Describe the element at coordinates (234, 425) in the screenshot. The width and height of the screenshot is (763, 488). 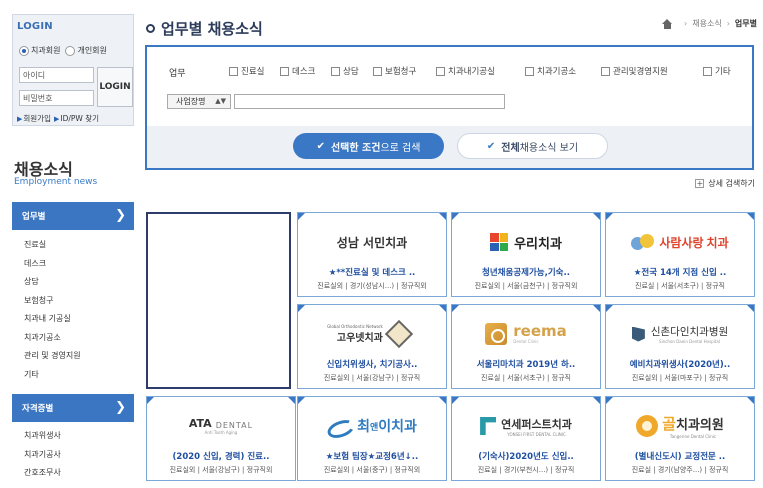
I see `logo-text: DENTAL` at that location.